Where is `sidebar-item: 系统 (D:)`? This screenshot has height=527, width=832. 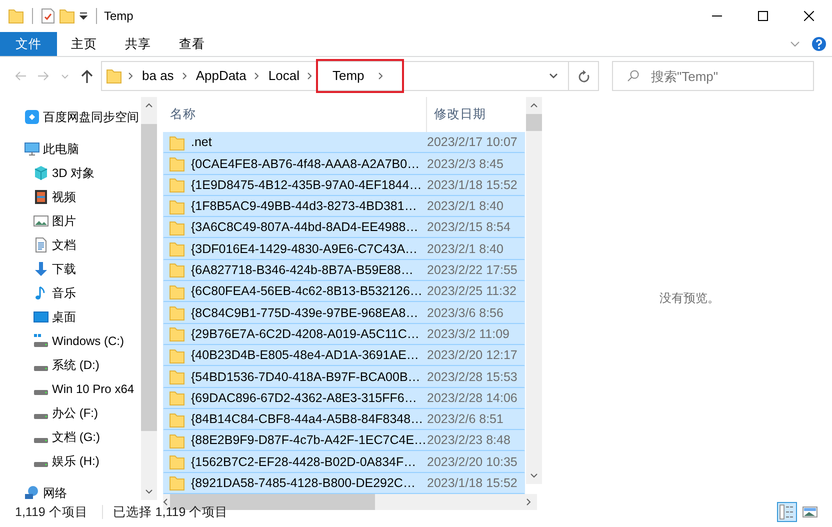 sidebar-item: 系统 (D:) is located at coordinates (70, 365).